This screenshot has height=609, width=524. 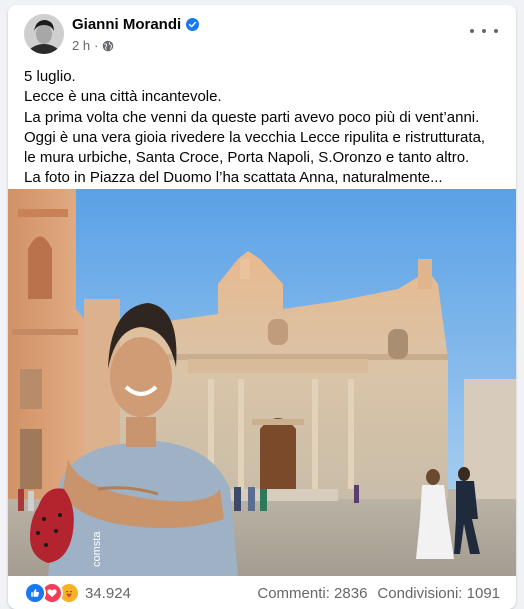 I want to click on post-header: Gianni Morandi 2 h ·, so click(x=262, y=33).